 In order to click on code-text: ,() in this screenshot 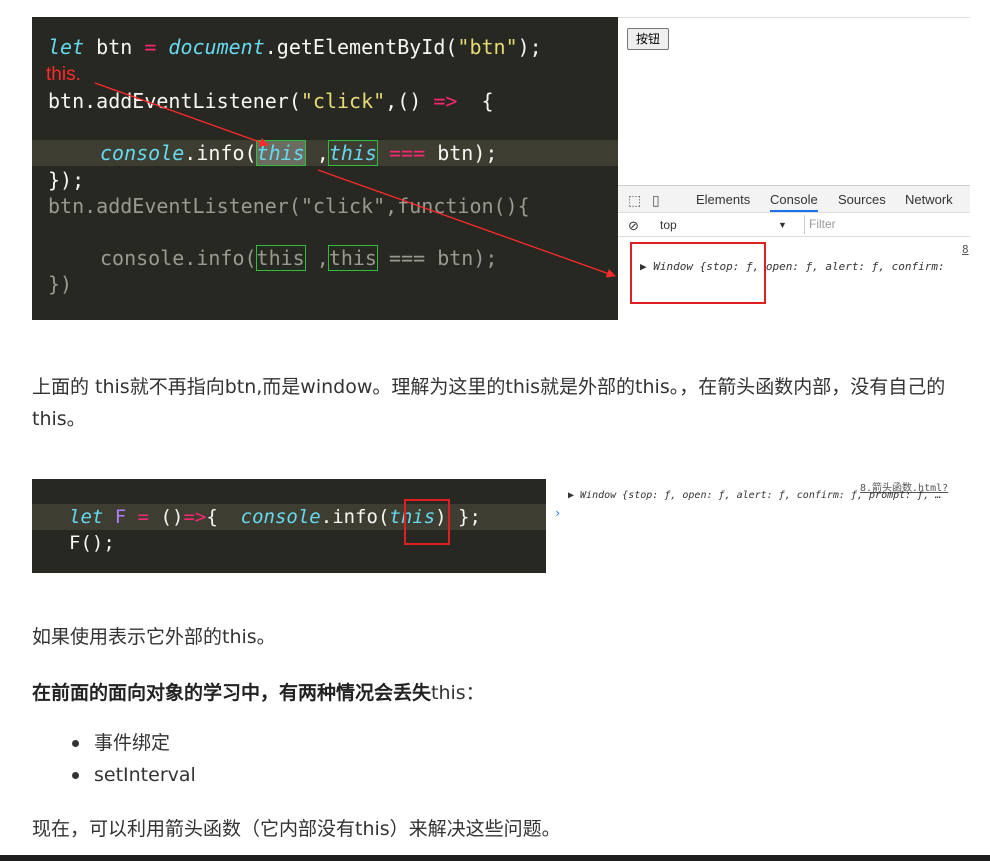, I will do `click(409, 101)`.